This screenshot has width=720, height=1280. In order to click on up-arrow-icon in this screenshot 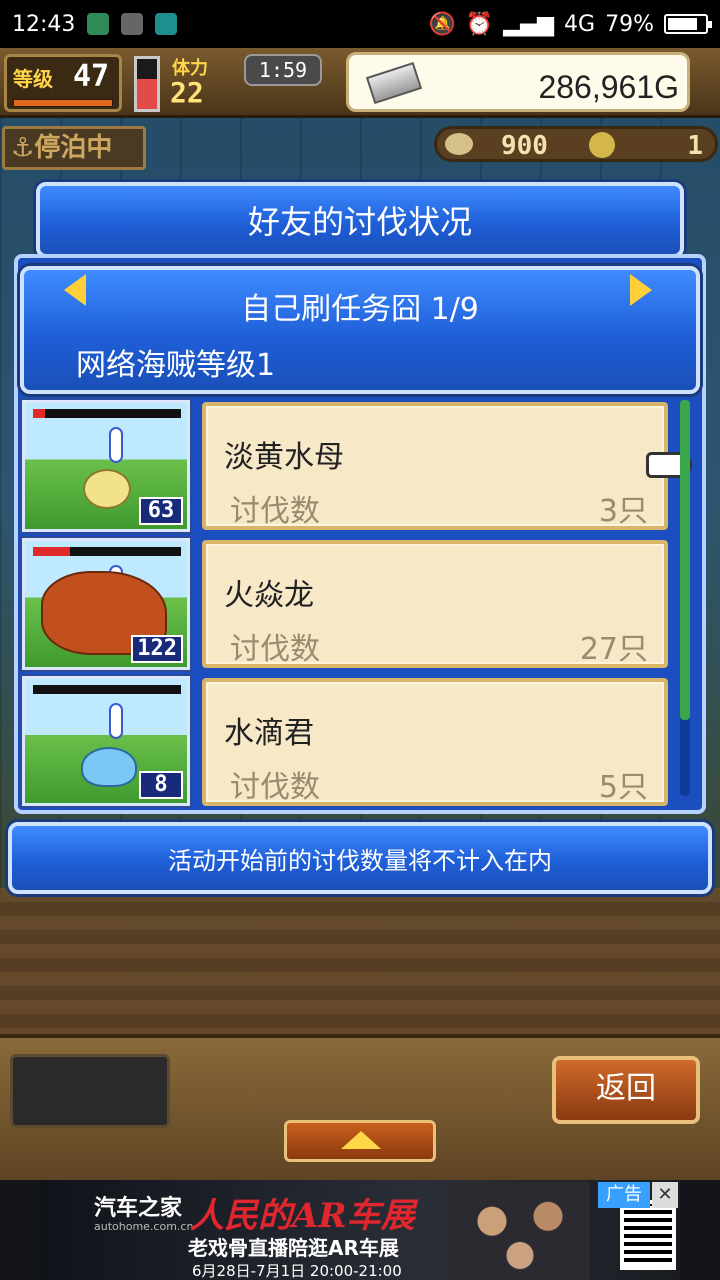, I will do `click(361, 1140)`.